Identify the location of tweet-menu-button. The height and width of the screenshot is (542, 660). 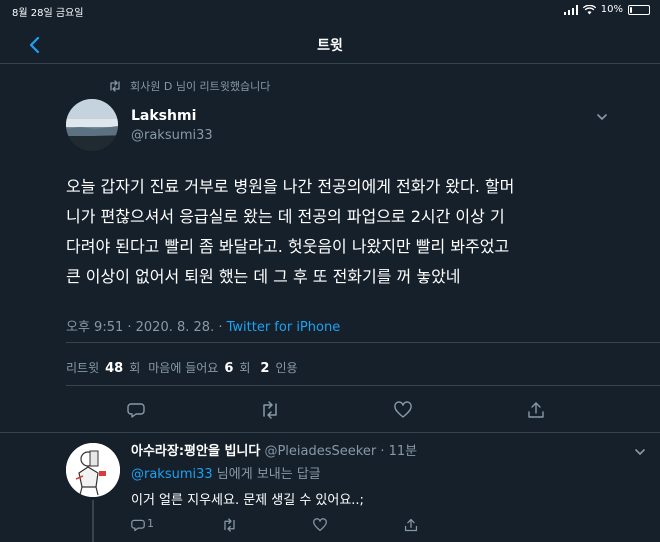
(602, 117).